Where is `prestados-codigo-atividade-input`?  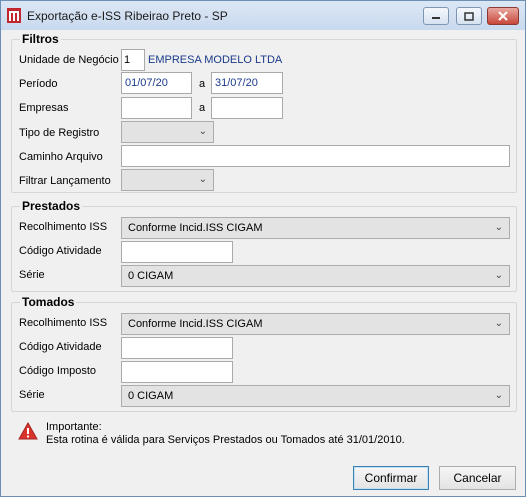
prestados-codigo-atividade-input is located at coordinates (177, 252).